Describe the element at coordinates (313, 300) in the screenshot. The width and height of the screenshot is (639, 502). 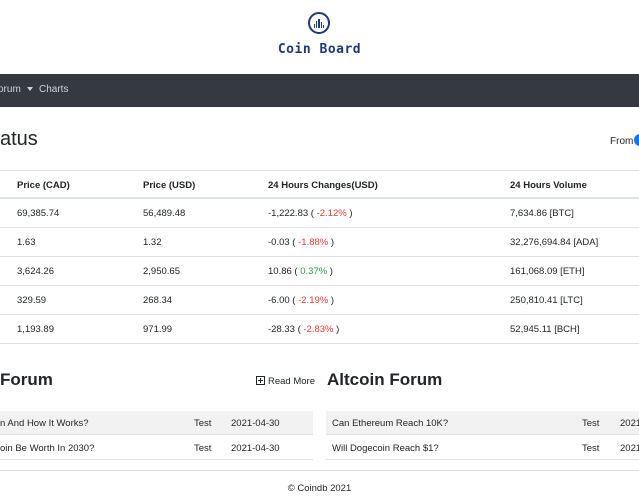
I see `change-percent: -2.19%` at that location.